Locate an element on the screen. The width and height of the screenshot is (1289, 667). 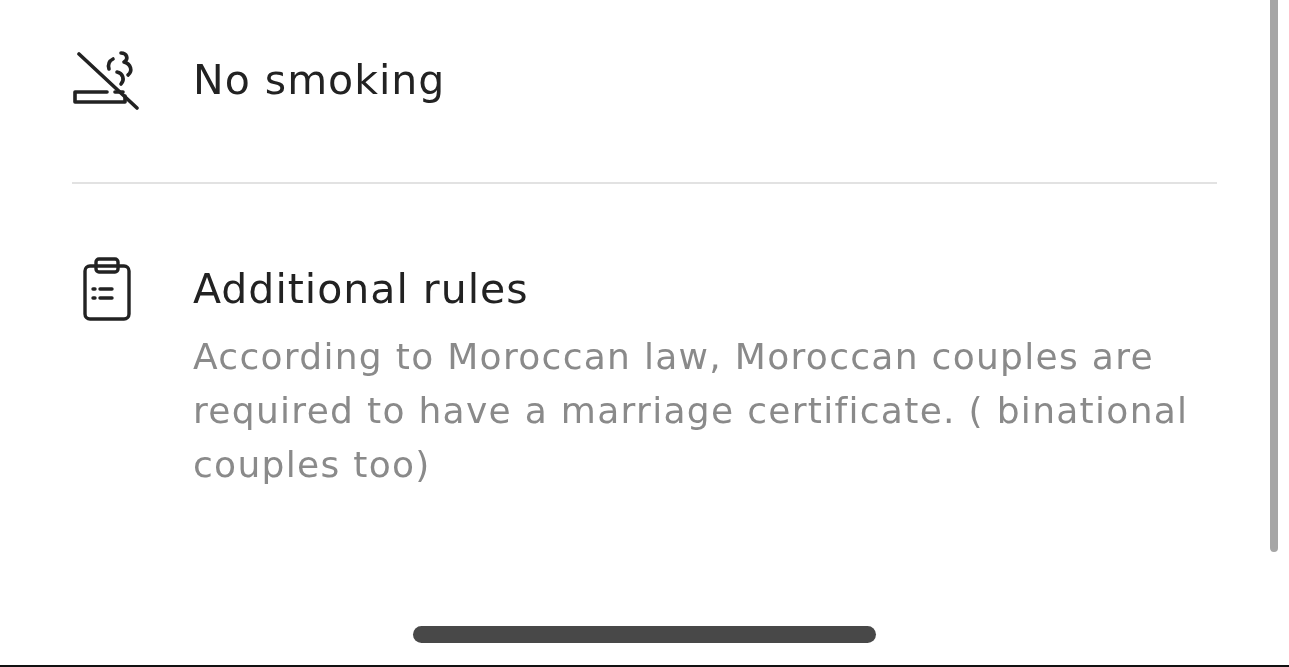
clipboard-icon is located at coordinates (107, 289).